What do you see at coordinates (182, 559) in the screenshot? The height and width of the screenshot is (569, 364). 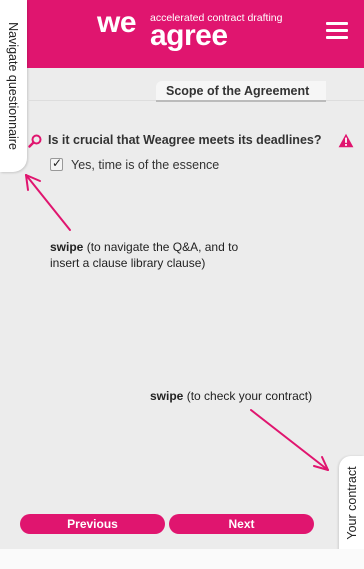 I see `footer-bar` at bounding box center [182, 559].